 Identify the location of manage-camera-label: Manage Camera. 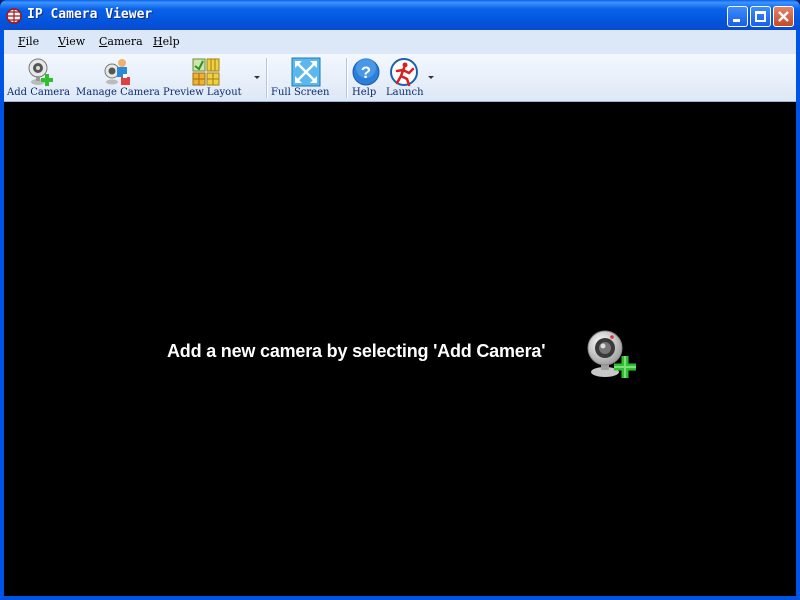
(118, 92).